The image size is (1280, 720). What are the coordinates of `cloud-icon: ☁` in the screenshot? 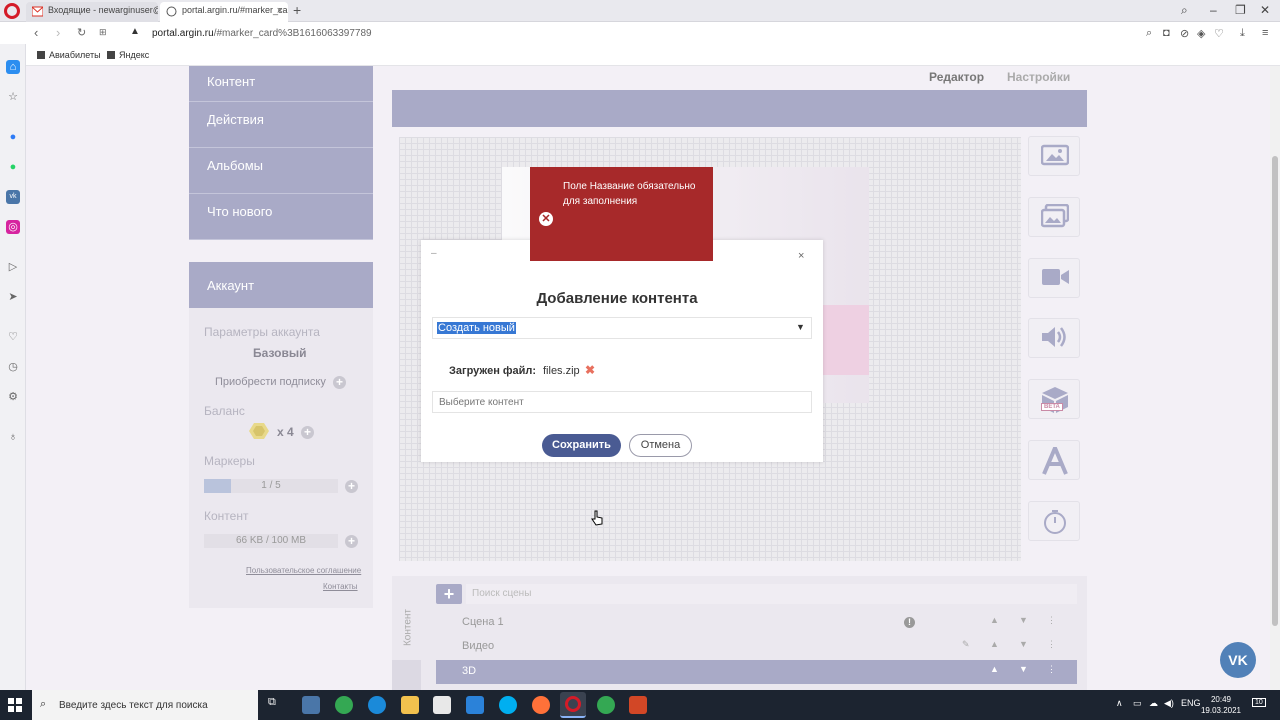 It's located at (1153, 703).